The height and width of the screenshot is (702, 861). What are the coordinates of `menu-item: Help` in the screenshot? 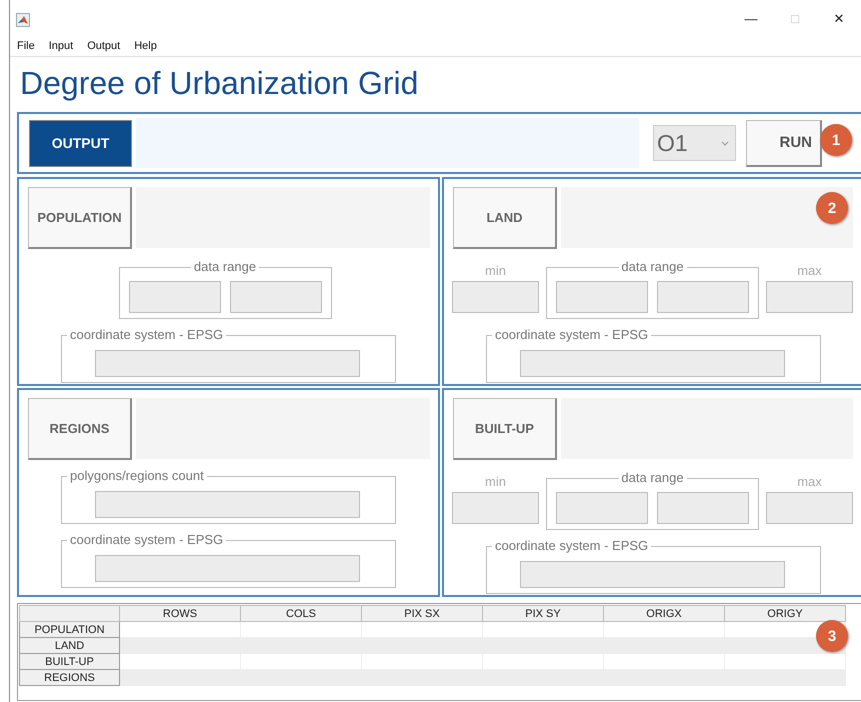 It's located at (145, 46).